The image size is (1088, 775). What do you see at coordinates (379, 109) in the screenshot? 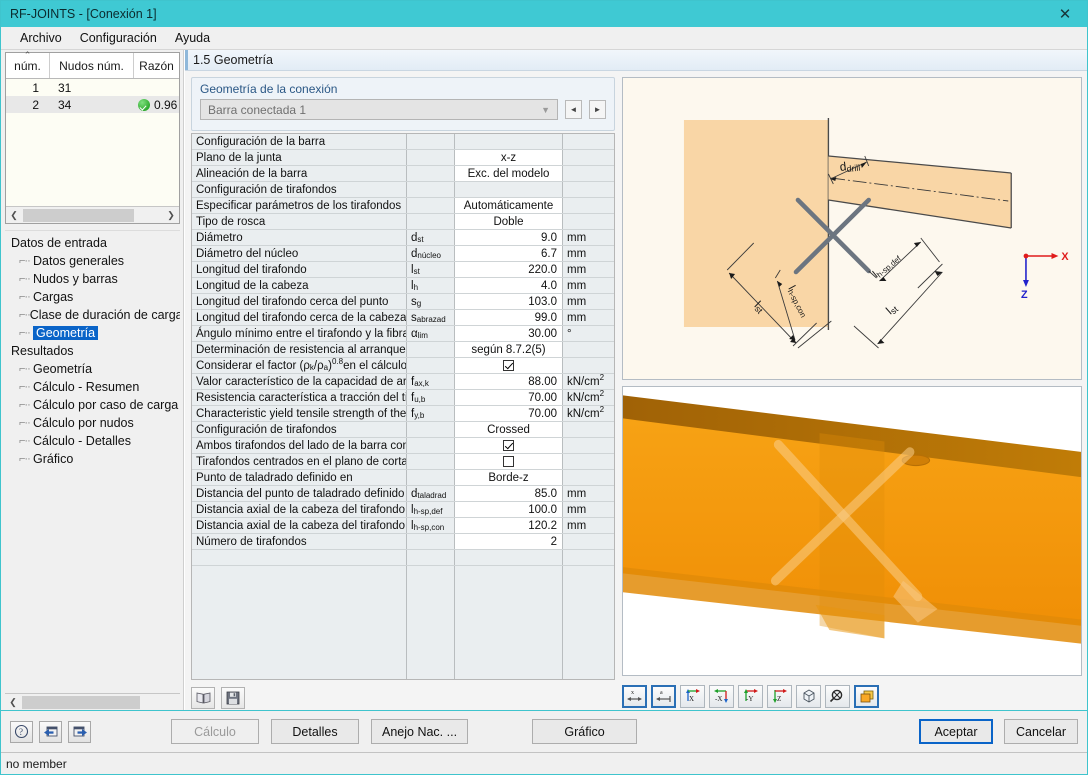
I see `connected-member-select: Barra conectada 1 ▼` at bounding box center [379, 109].